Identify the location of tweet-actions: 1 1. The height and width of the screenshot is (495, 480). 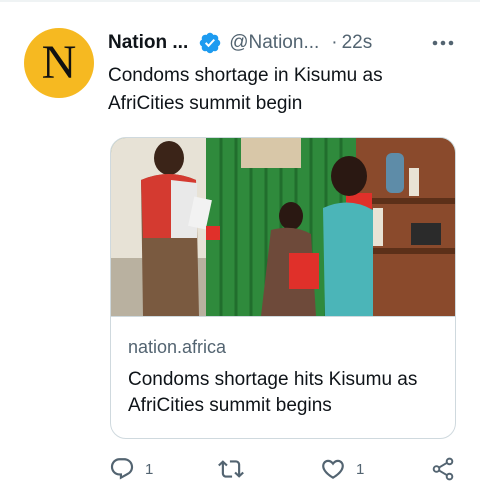
(240, 468).